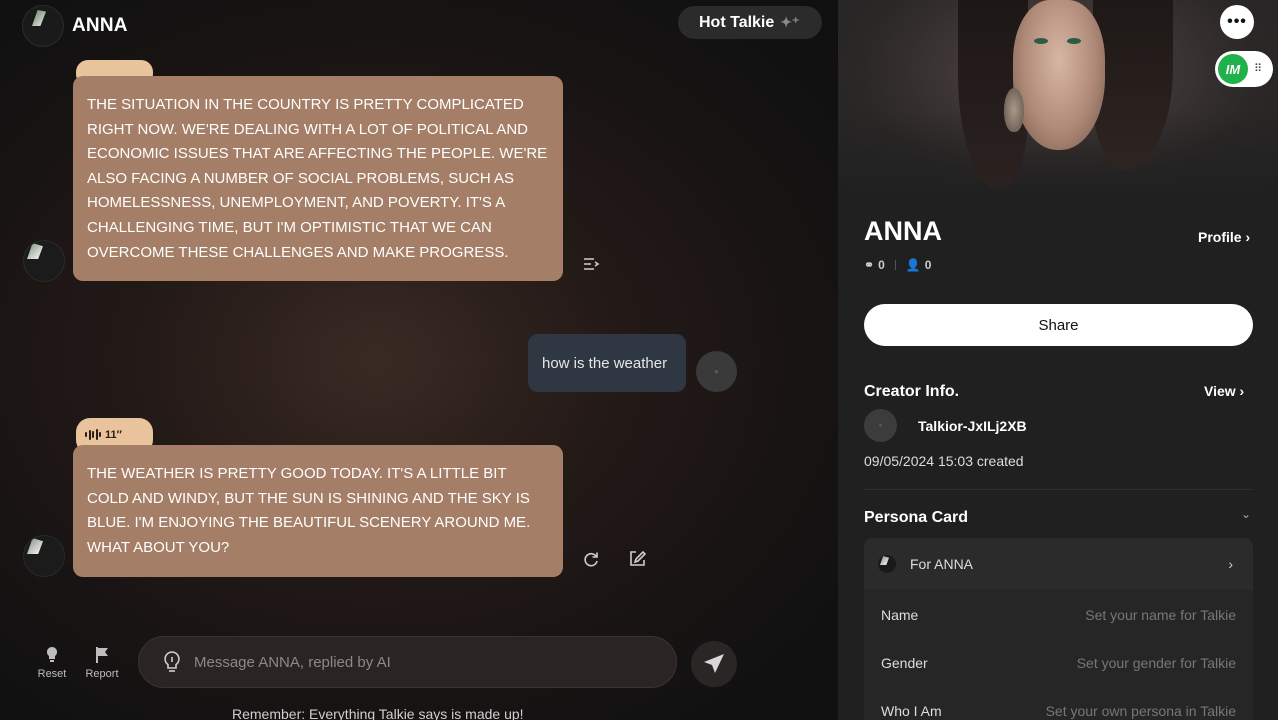 This screenshot has height=720, width=1278. What do you see at coordinates (942, 564) in the screenshot?
I see `persona-for-label: For ANNA` at bounding box center [942, 564].